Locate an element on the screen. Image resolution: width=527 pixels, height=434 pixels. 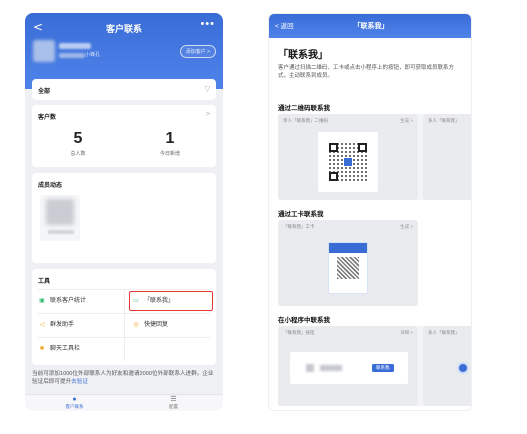
user-subtitle: 小锋孔 is located at coordinates (93, 55).